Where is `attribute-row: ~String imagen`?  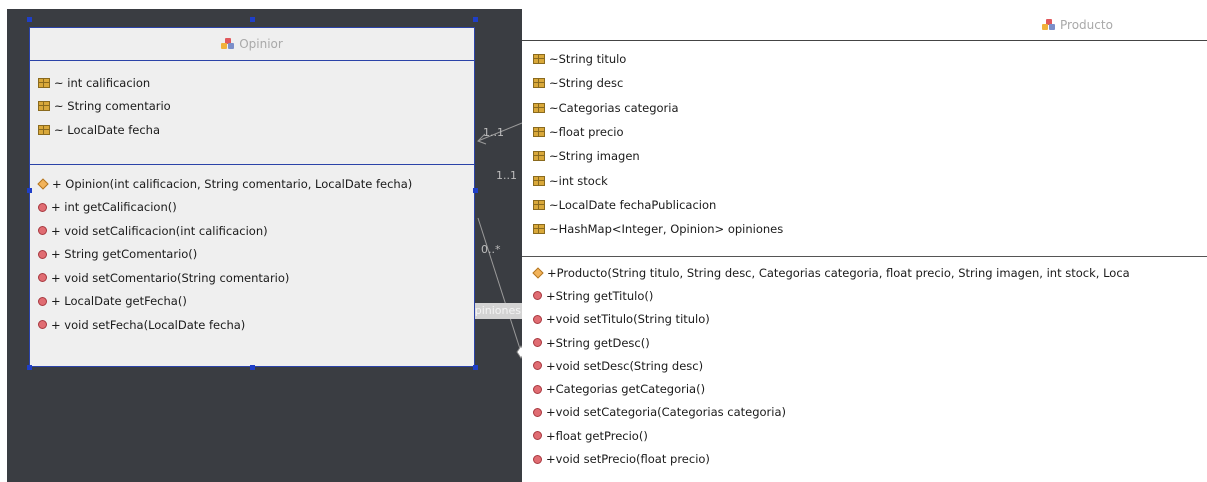
attribute-row: ~String imagen is located at coordinates (864, 156).